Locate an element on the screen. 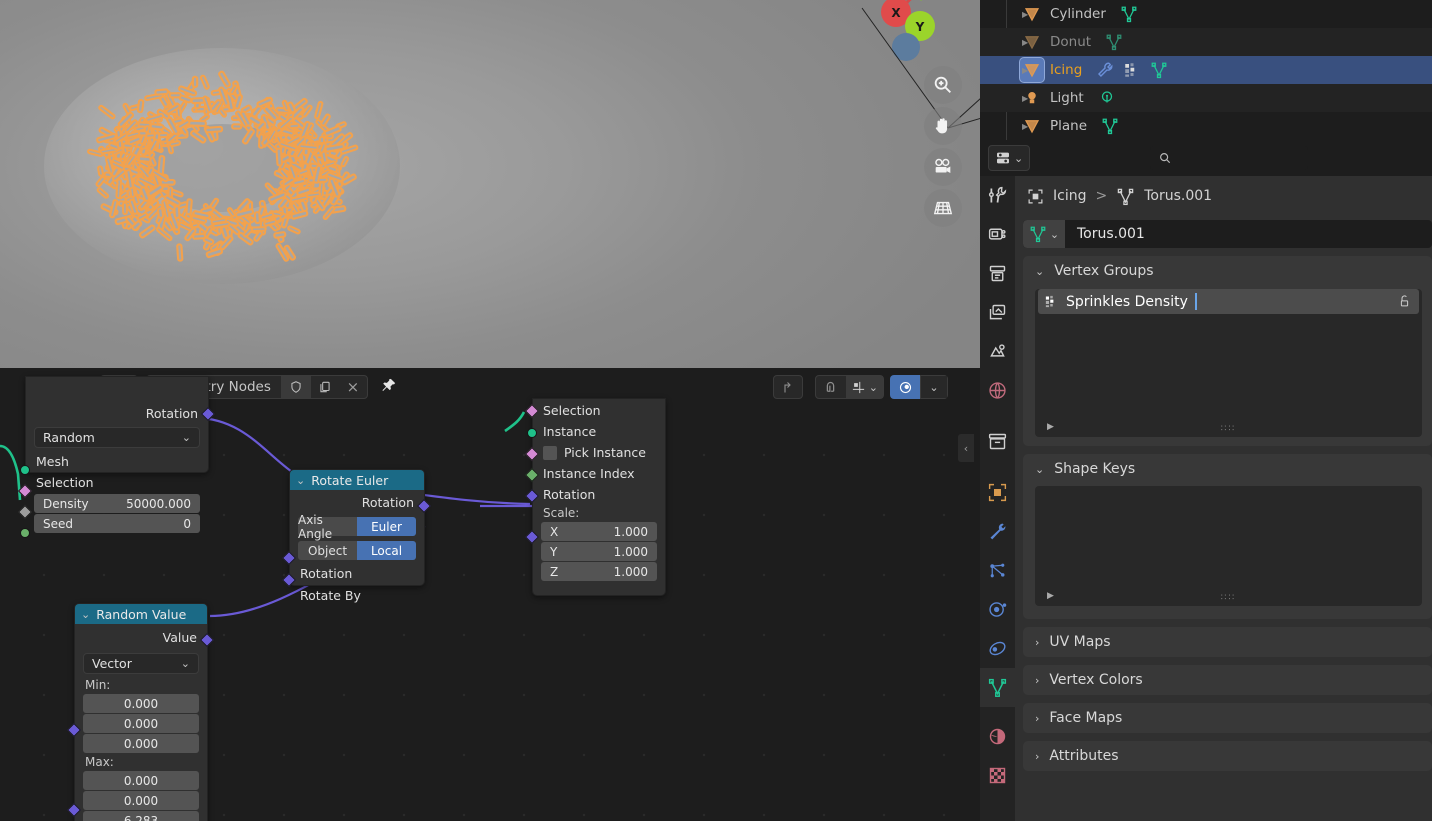 The width and height of the screenshot is (1432, 821). field-scale-y: Y 1.000 is located at coordinates (599, 551).